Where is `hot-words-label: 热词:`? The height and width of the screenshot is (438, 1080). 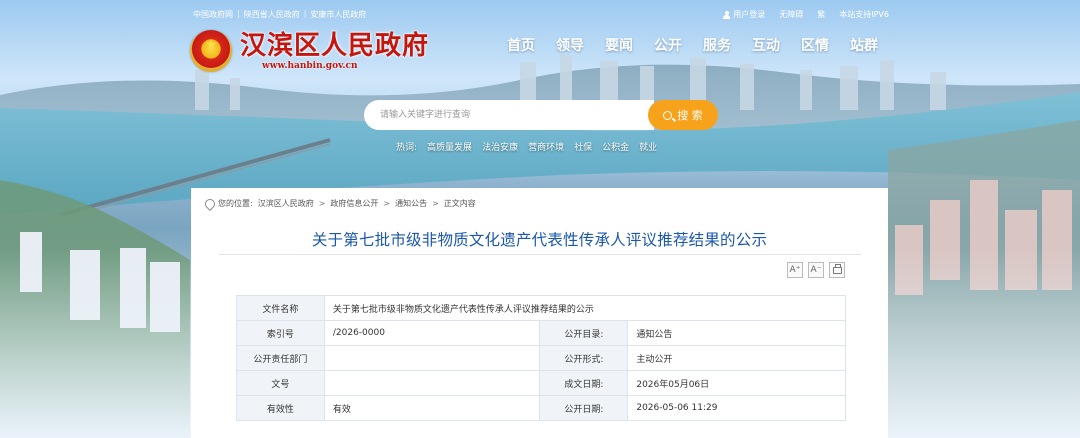 hot-words-label: 热词: is located at coordinates (407, 148).